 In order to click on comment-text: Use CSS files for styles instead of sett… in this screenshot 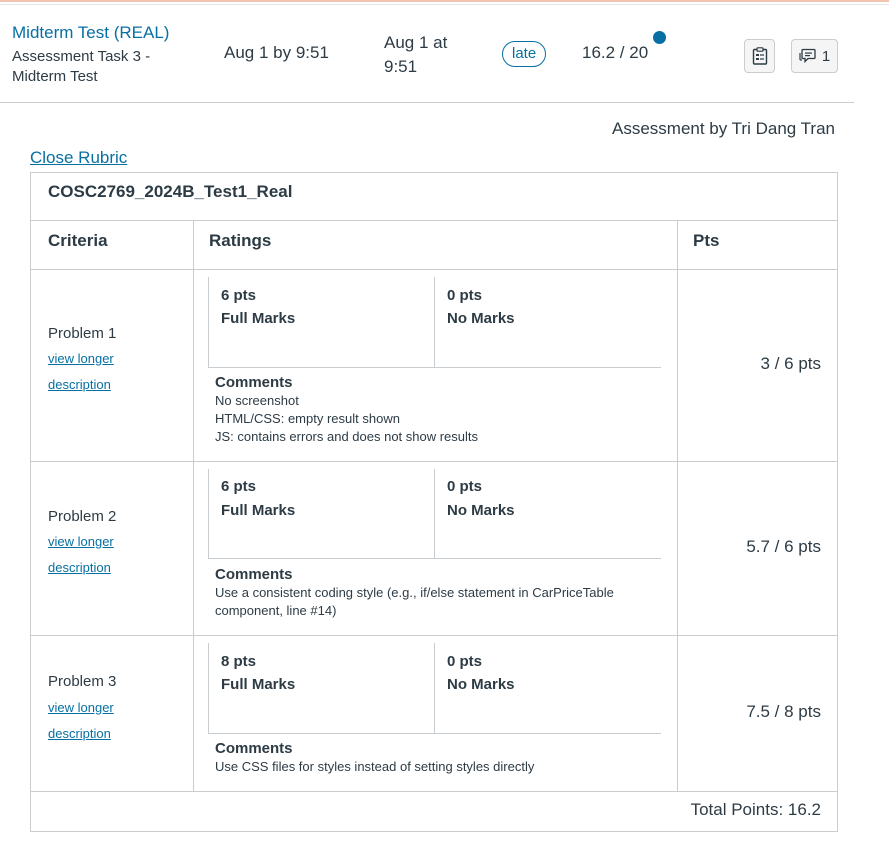, I will do `click(375, 766)`.